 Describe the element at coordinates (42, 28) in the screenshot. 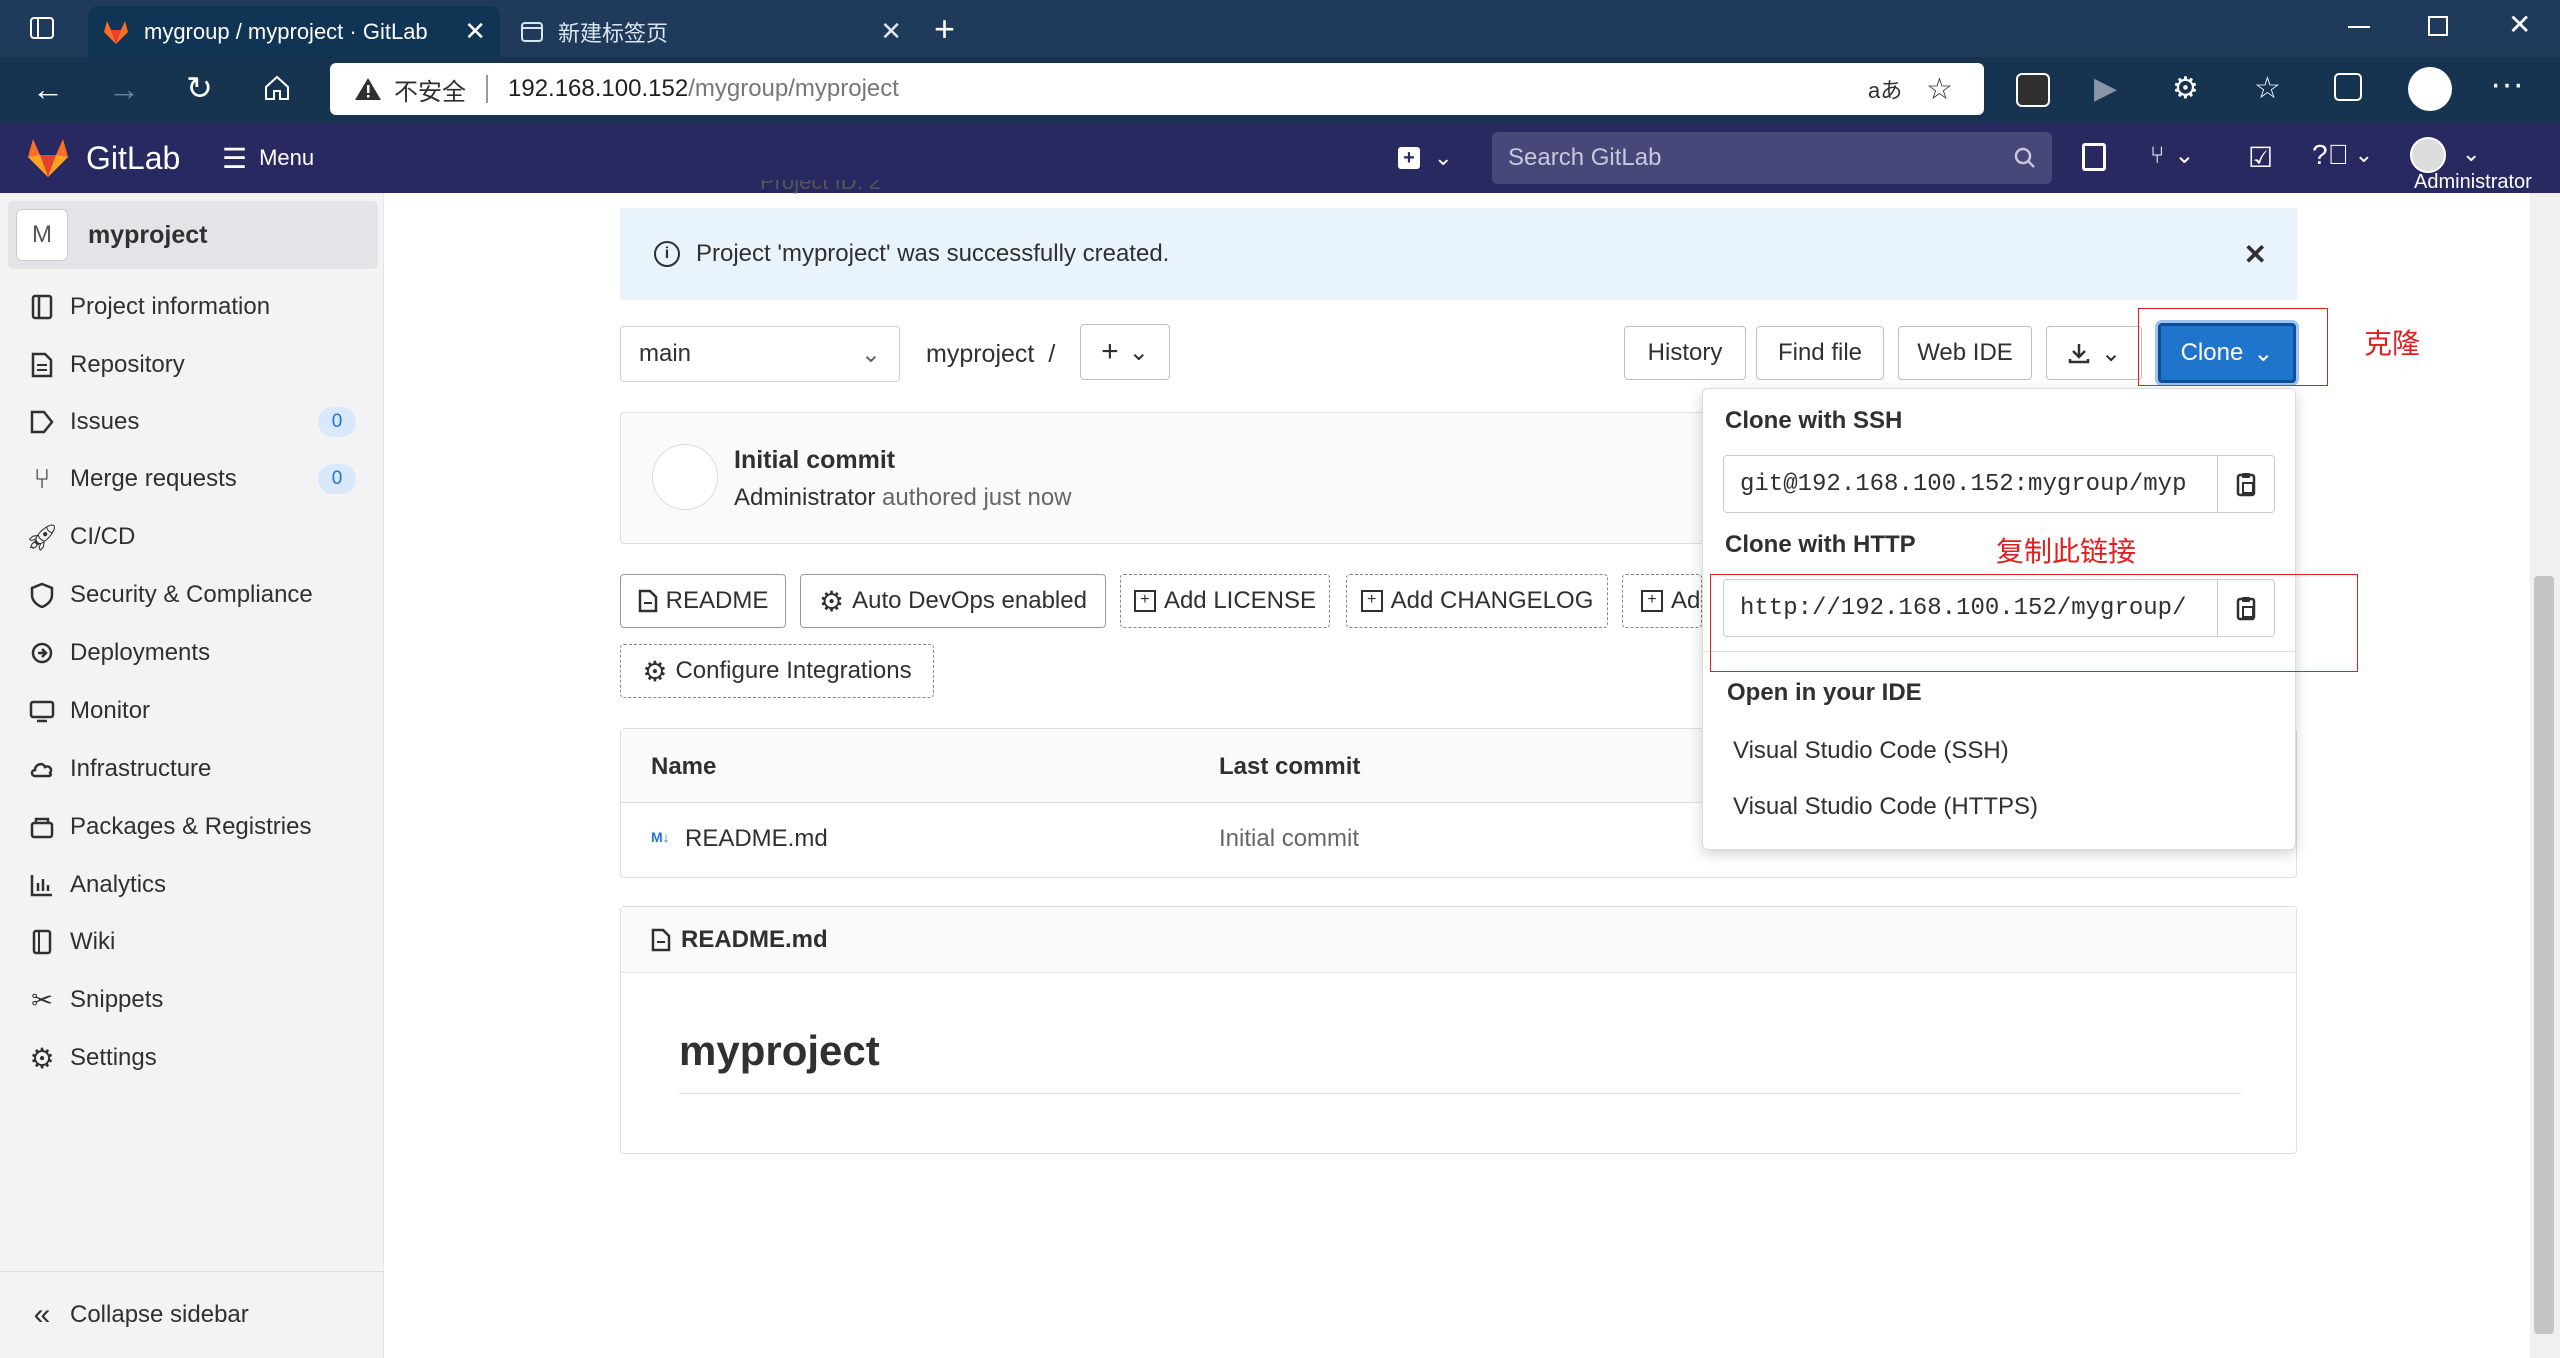

I see `tab-actions-icon` at that location.